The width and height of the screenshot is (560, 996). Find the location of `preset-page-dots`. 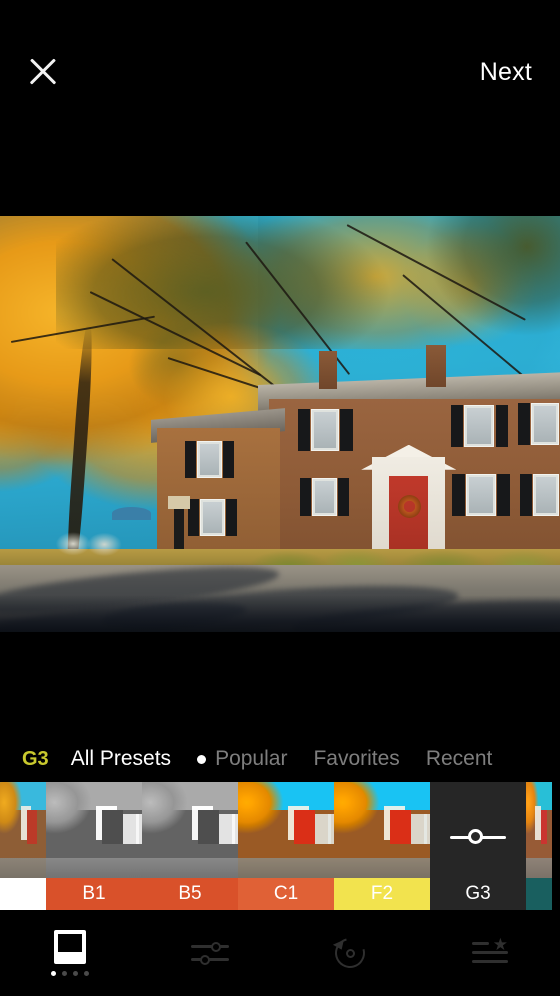

preset-page-dots is located at coordinates (70, 973).